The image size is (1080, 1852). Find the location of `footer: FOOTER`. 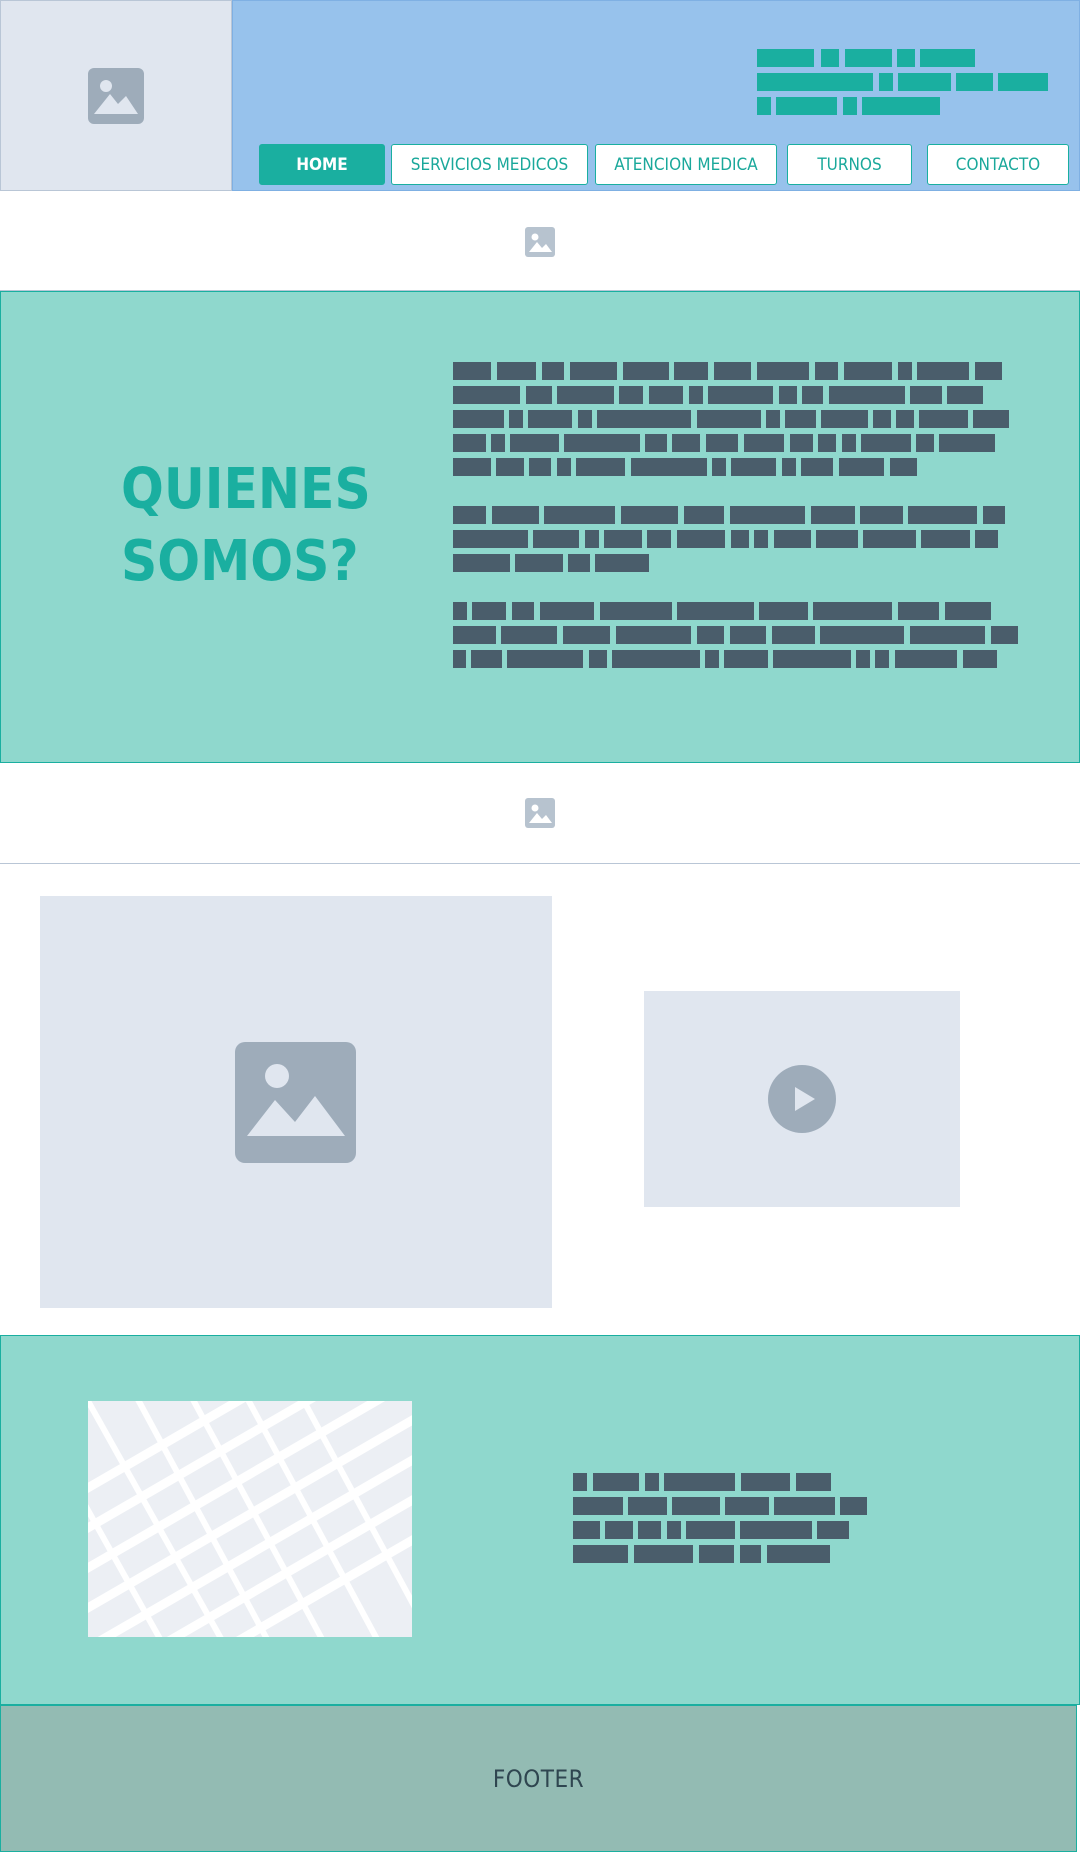

footer: FOOTER is located at coordinates (538, 1778).